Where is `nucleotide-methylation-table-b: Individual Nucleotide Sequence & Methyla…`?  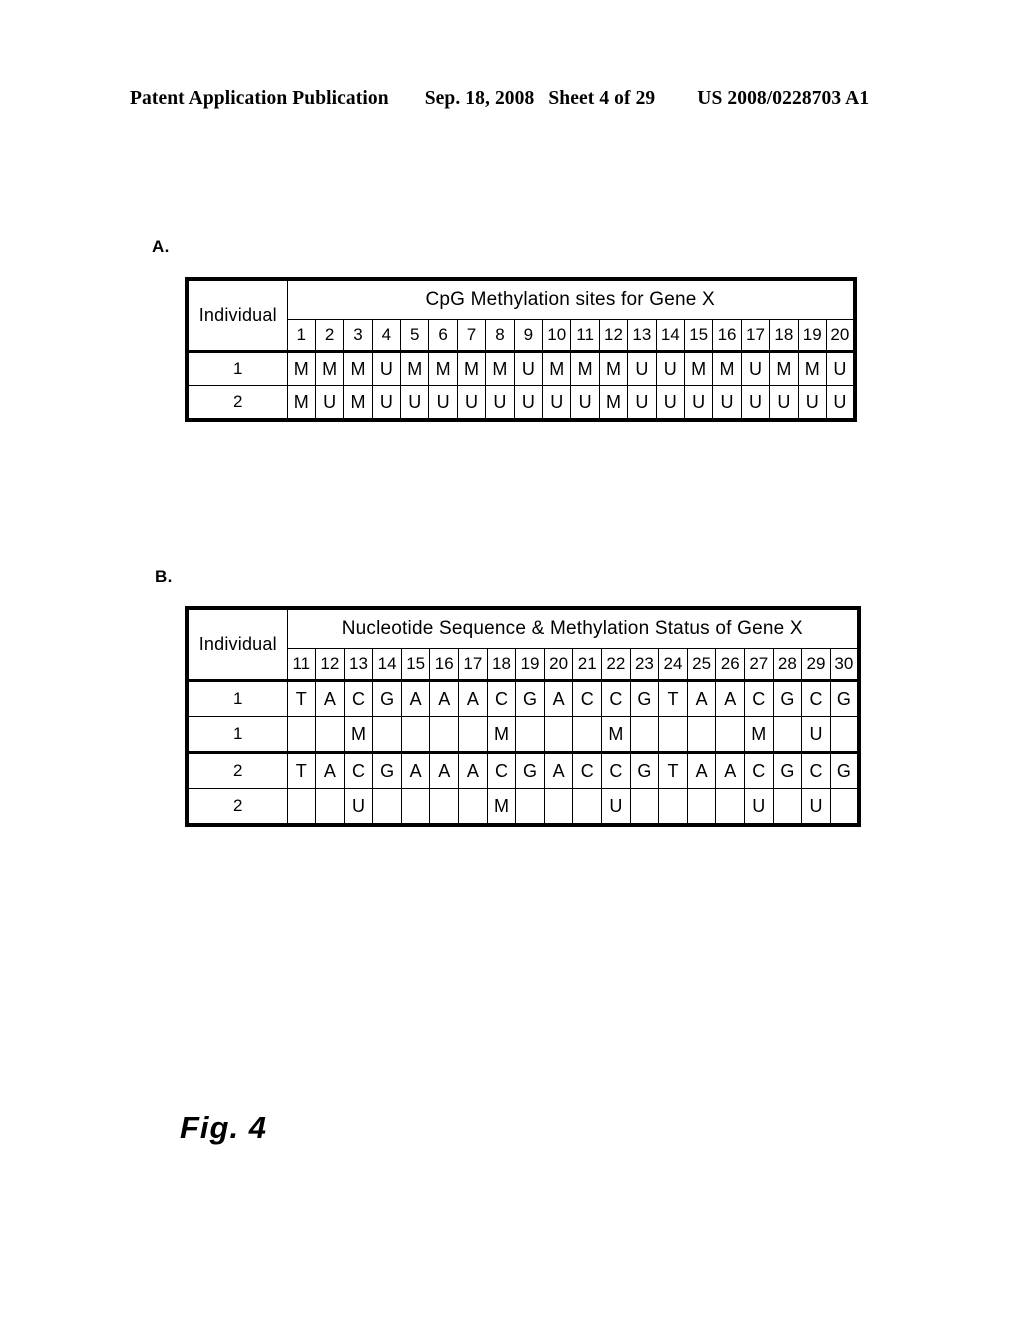 nucleotide-methylation-table-b: Individual Nucleotide Sequence & Methyla… is located at coordinates (523, 716).